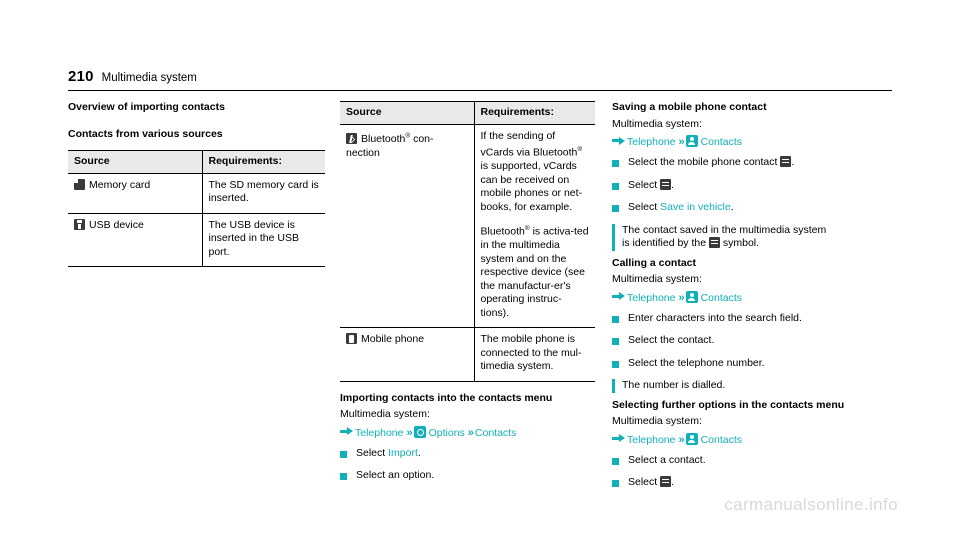 The width and height of the screenshot is (960, 533). I want to click on menu-item-options: Options, so click(447, 433).